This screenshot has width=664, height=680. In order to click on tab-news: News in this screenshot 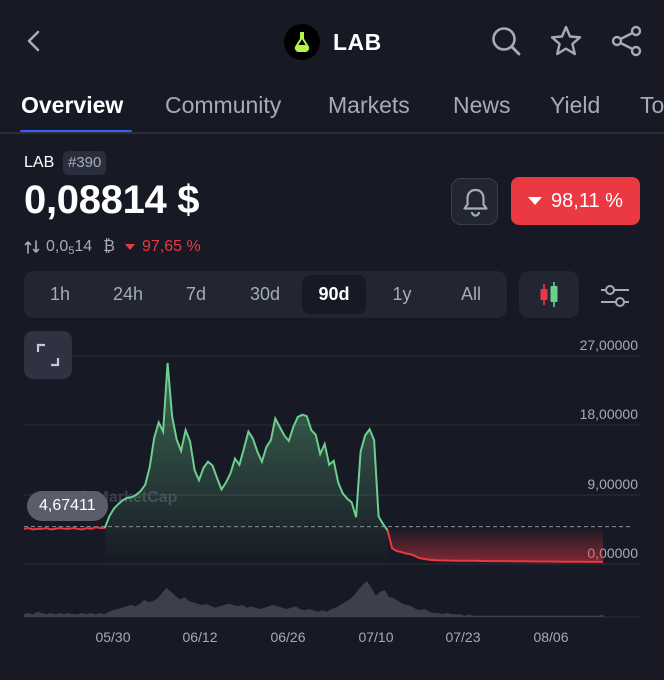, I will do `click(482, 105)`.